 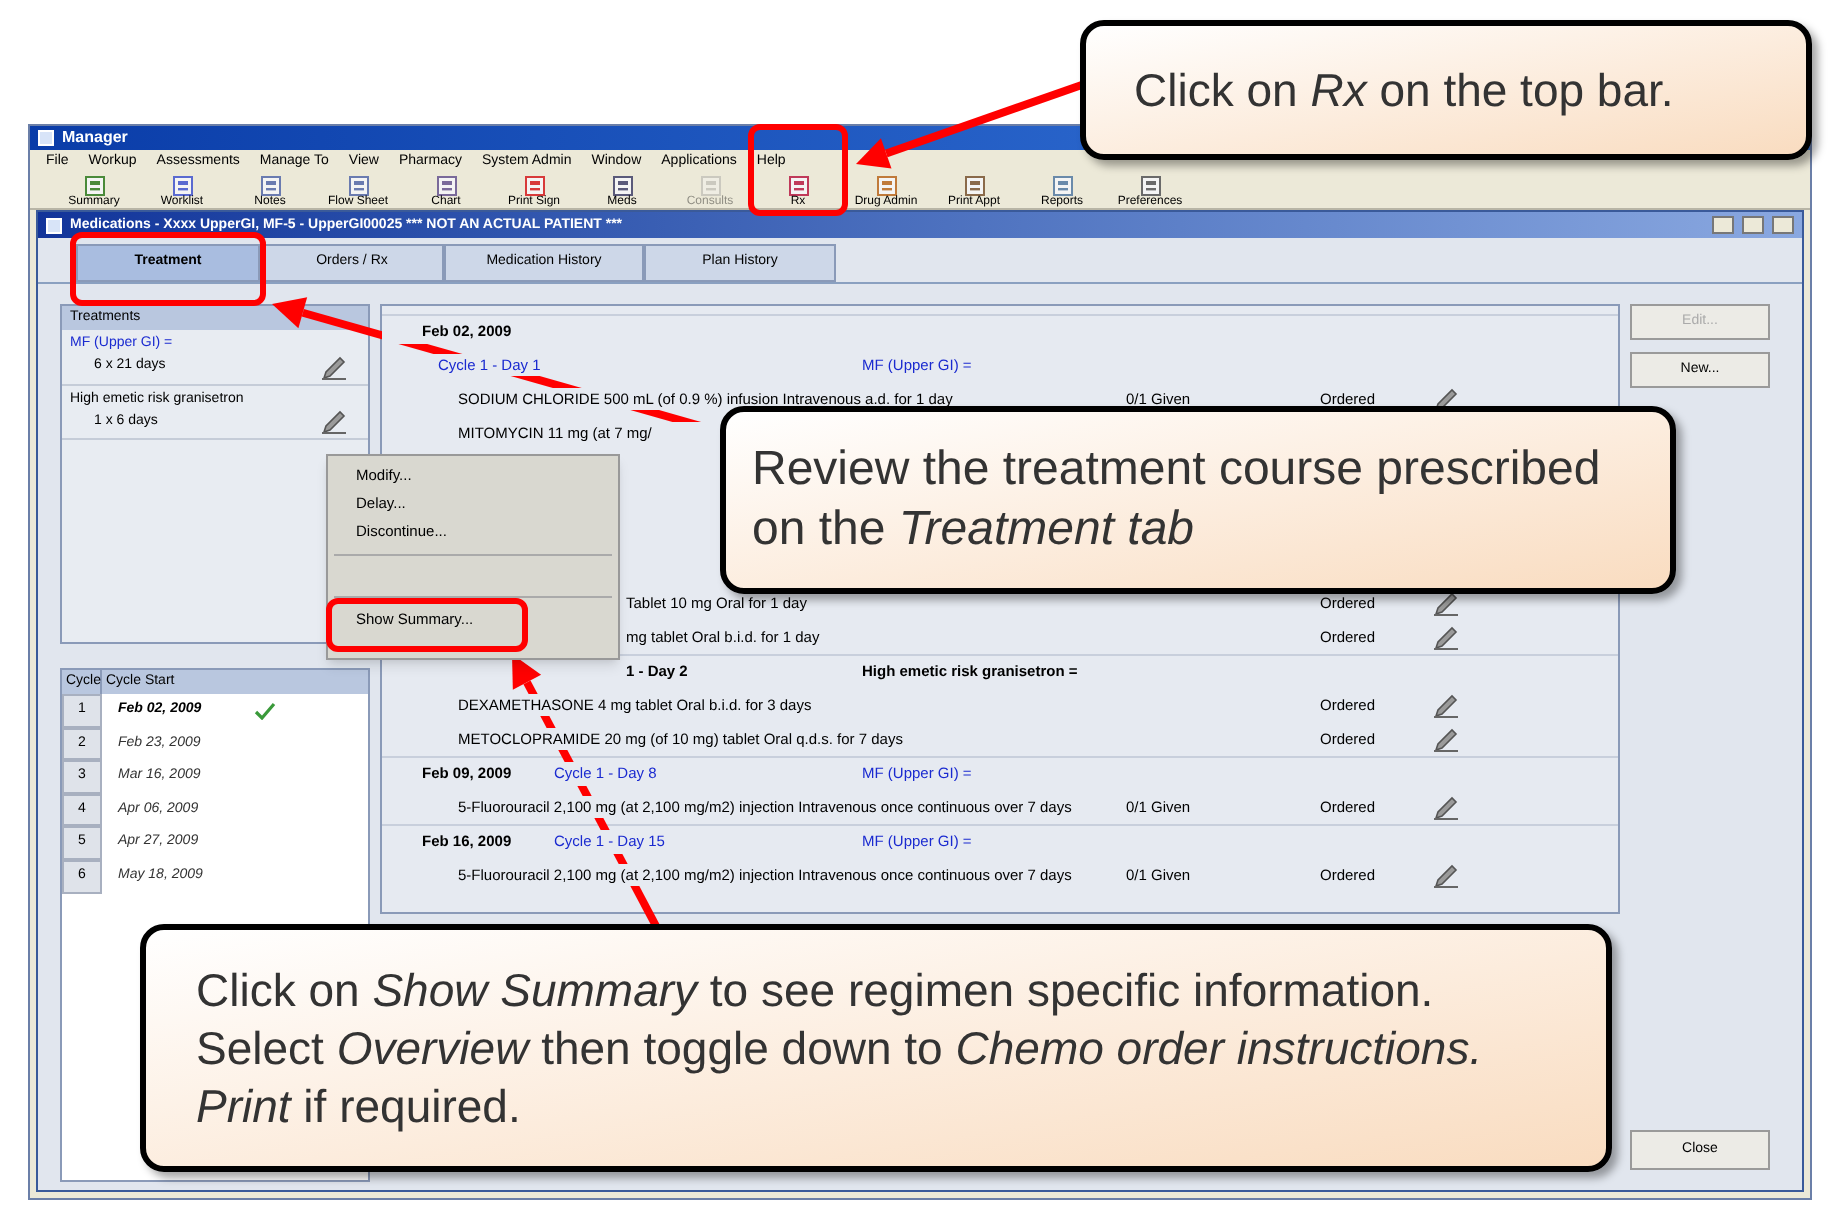 What do you see at coordinates (1198, 500) in the screenshot?
I see `callout: Review the treatment course prescribed on the Treatment tab` at bounding box center [1198, 500].